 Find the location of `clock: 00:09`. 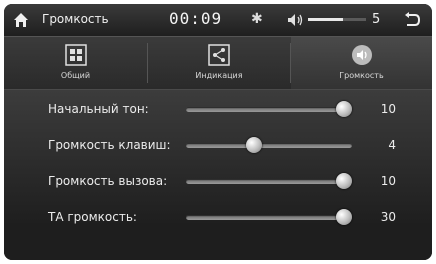

clock: 00:09 is located at coordinates (196, 18).